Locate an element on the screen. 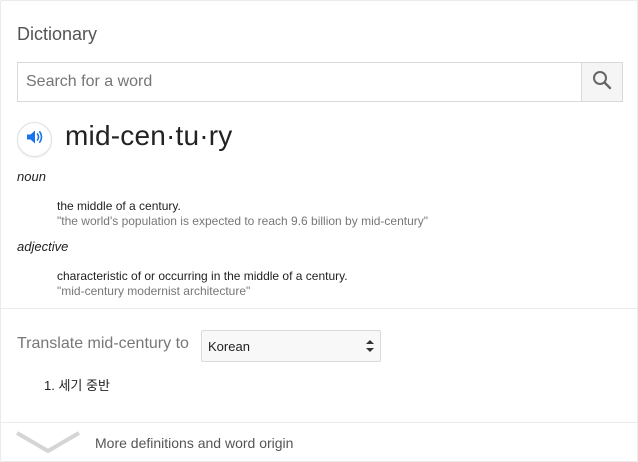 This screenshot has width=638, height=462. search-box is located at coordinates (320, 82).